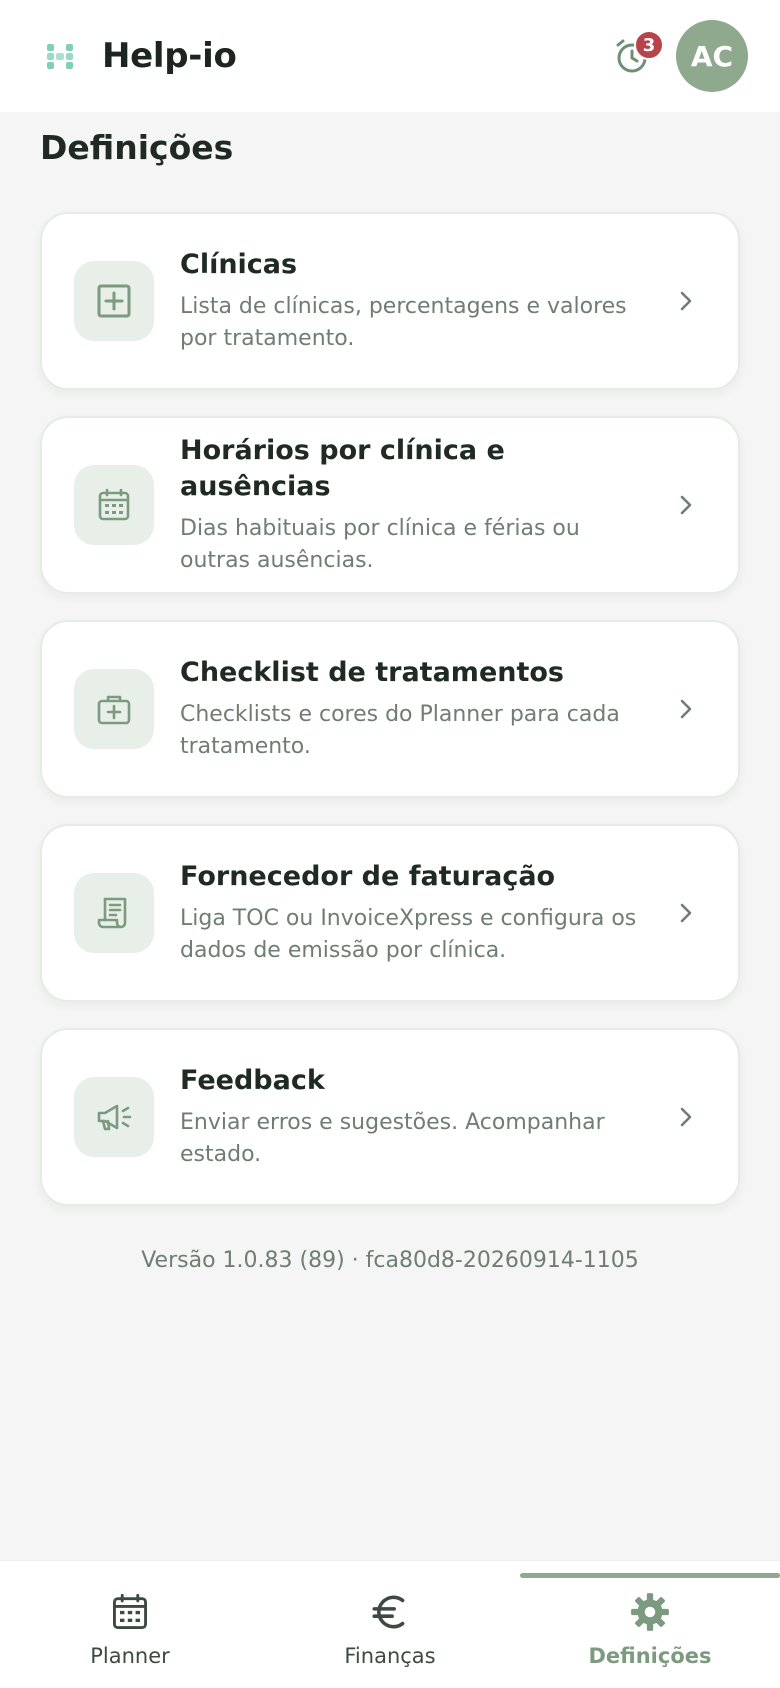 The image size is (780, 1688). What do you see at coordinates (60, 56) in the screenshot?
I see `app-logo-icon` at bounding box center [60, 56].